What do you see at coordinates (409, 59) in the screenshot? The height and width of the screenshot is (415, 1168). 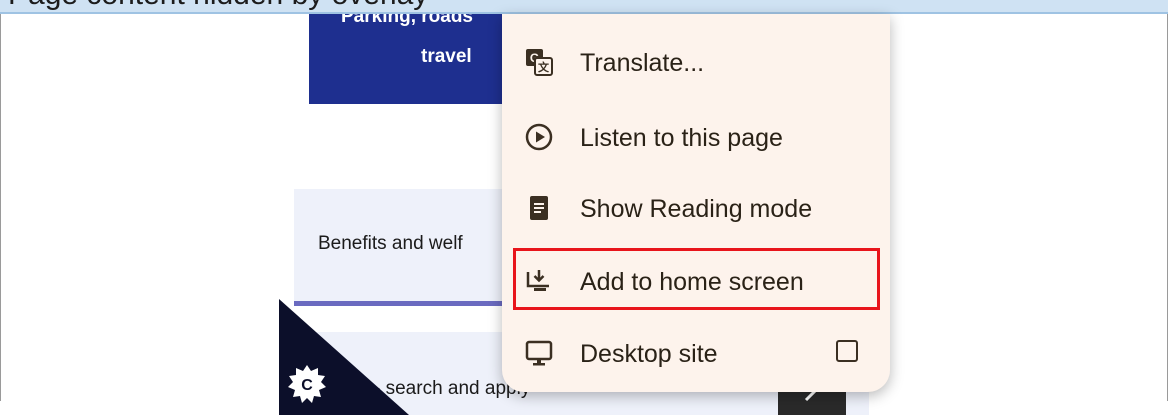 I see `parking-tile: Parking, roads travel` at bounding box center [409, 59].